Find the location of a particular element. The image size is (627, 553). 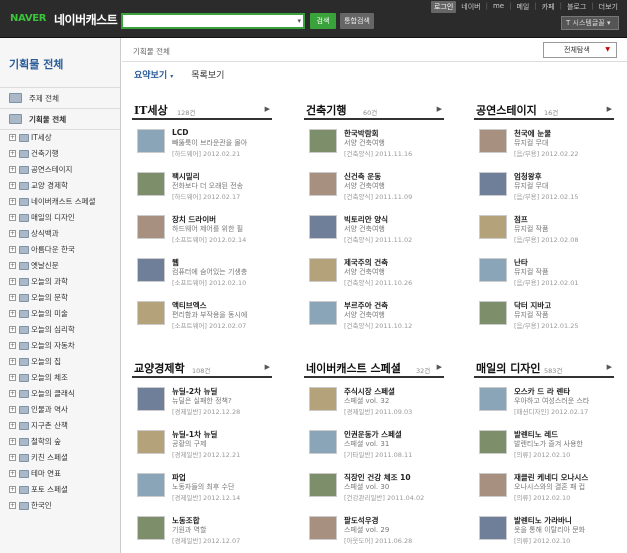

article-item: 뉴딜-1차 뉴딜 공황의 구제 [경제일반] 2012.12.21 is located at coordinates (202, 442).